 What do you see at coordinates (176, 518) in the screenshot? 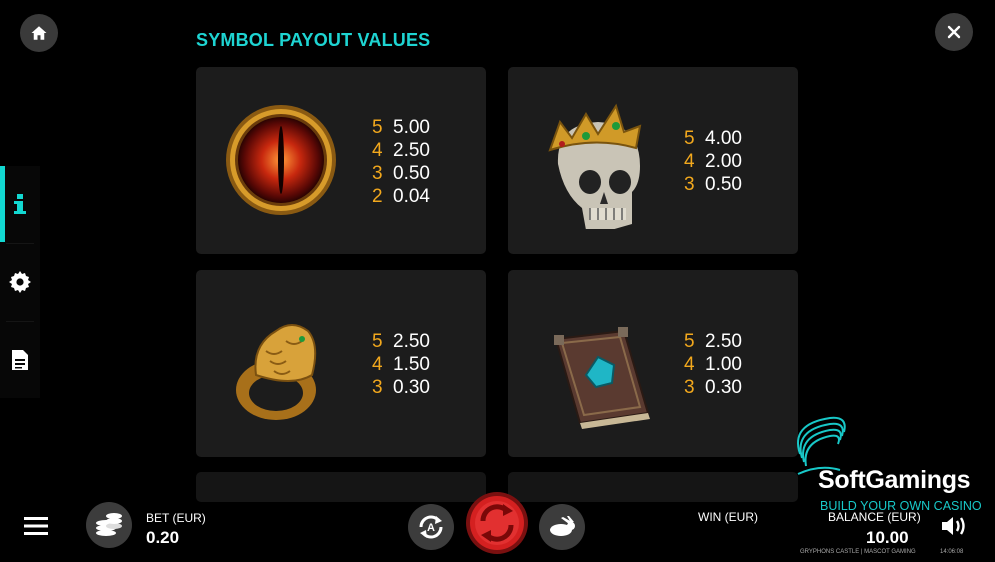
I see `bet-label: BET (EUR)` at bounding box center [176, 518].